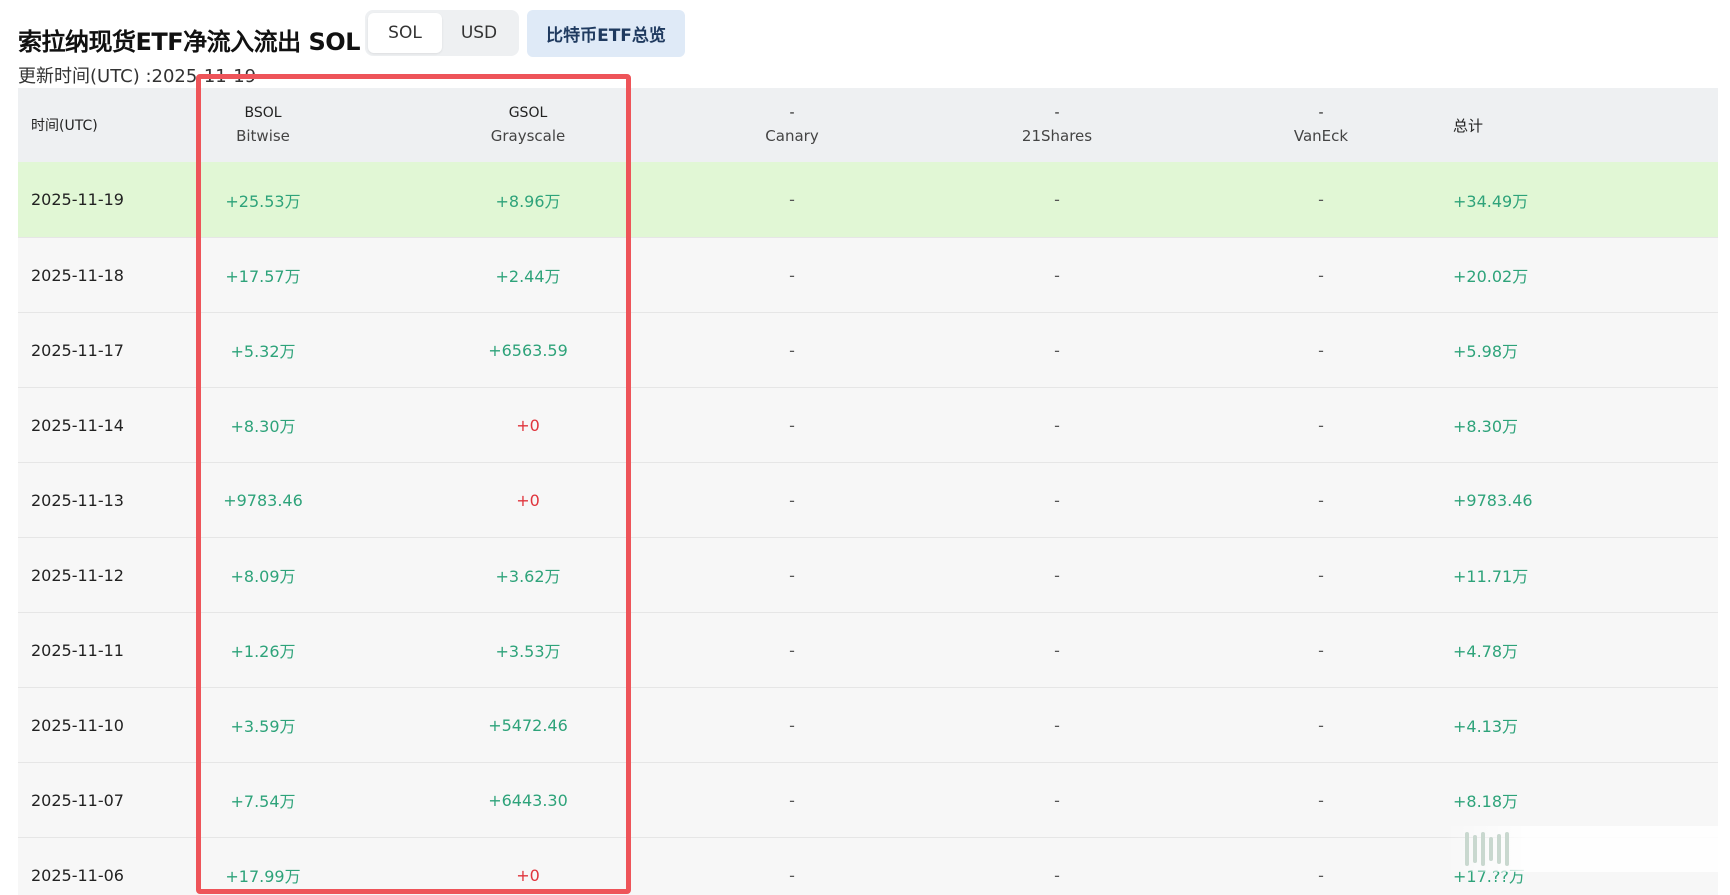  Describe the element at coordinates (263, 136) in the screenshot. I see `fund-issuer: Bitwise` at that location.